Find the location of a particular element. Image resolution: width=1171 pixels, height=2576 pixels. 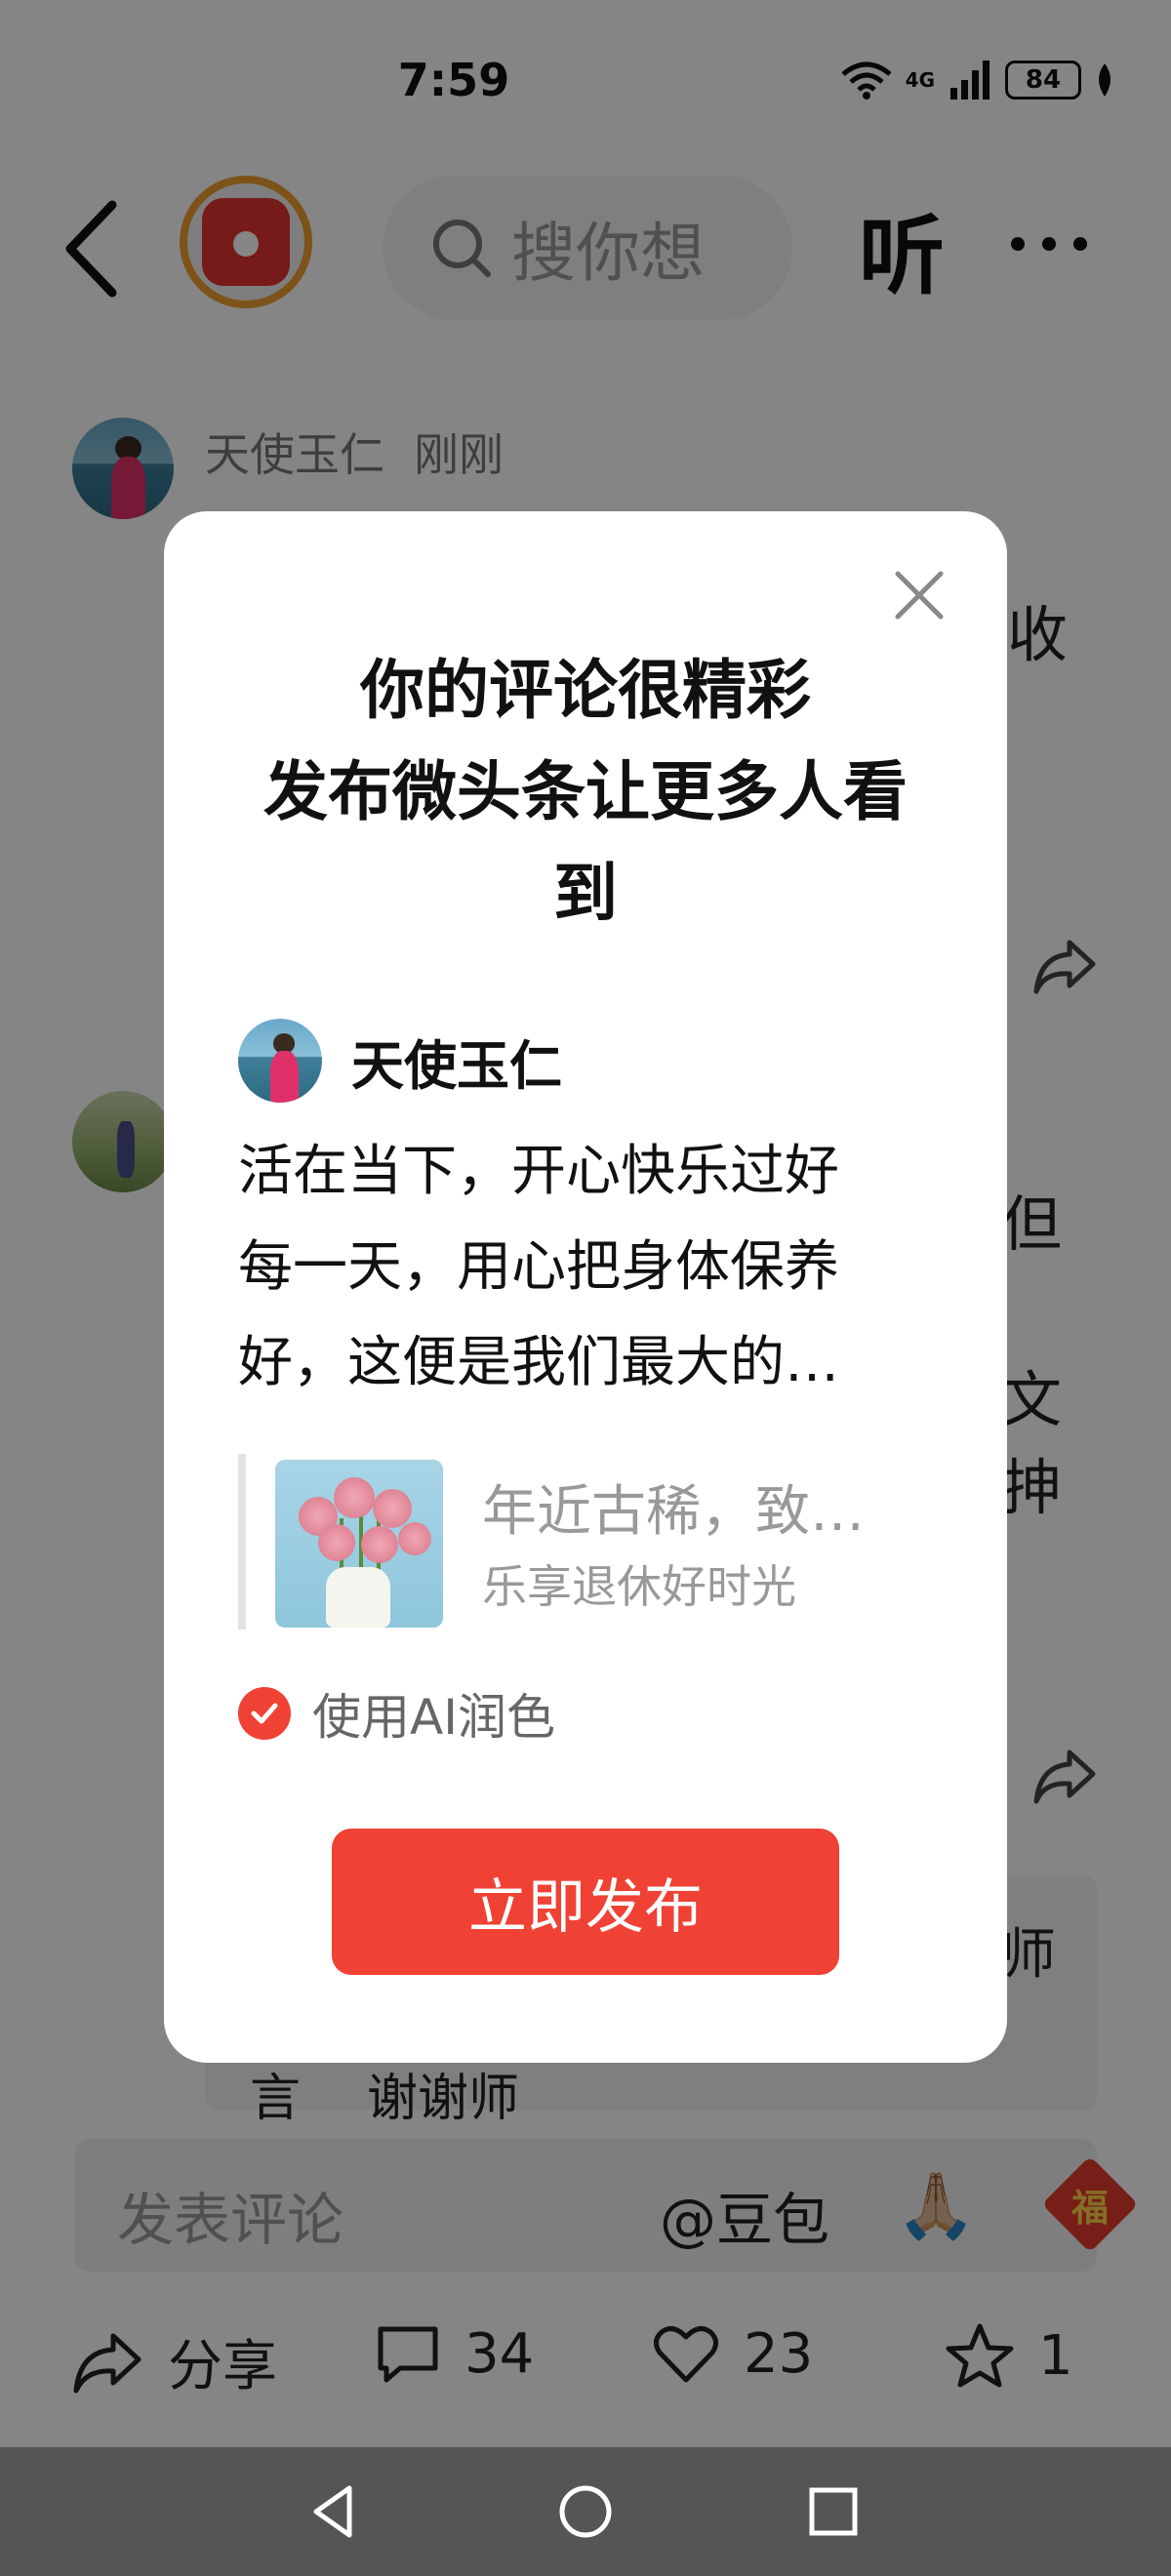

close-icon is located at coordinates (919, 595).